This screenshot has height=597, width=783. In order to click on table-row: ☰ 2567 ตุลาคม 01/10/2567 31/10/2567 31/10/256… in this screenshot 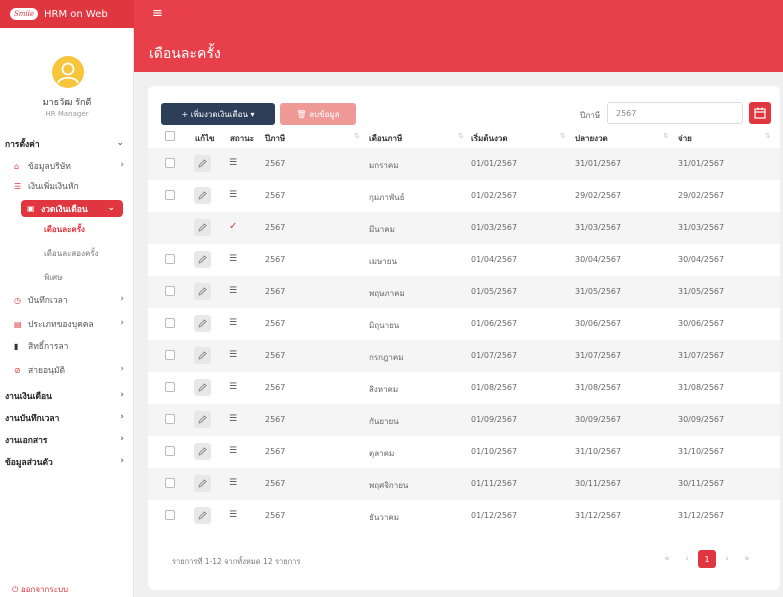, I will do `click(464, 452)`.